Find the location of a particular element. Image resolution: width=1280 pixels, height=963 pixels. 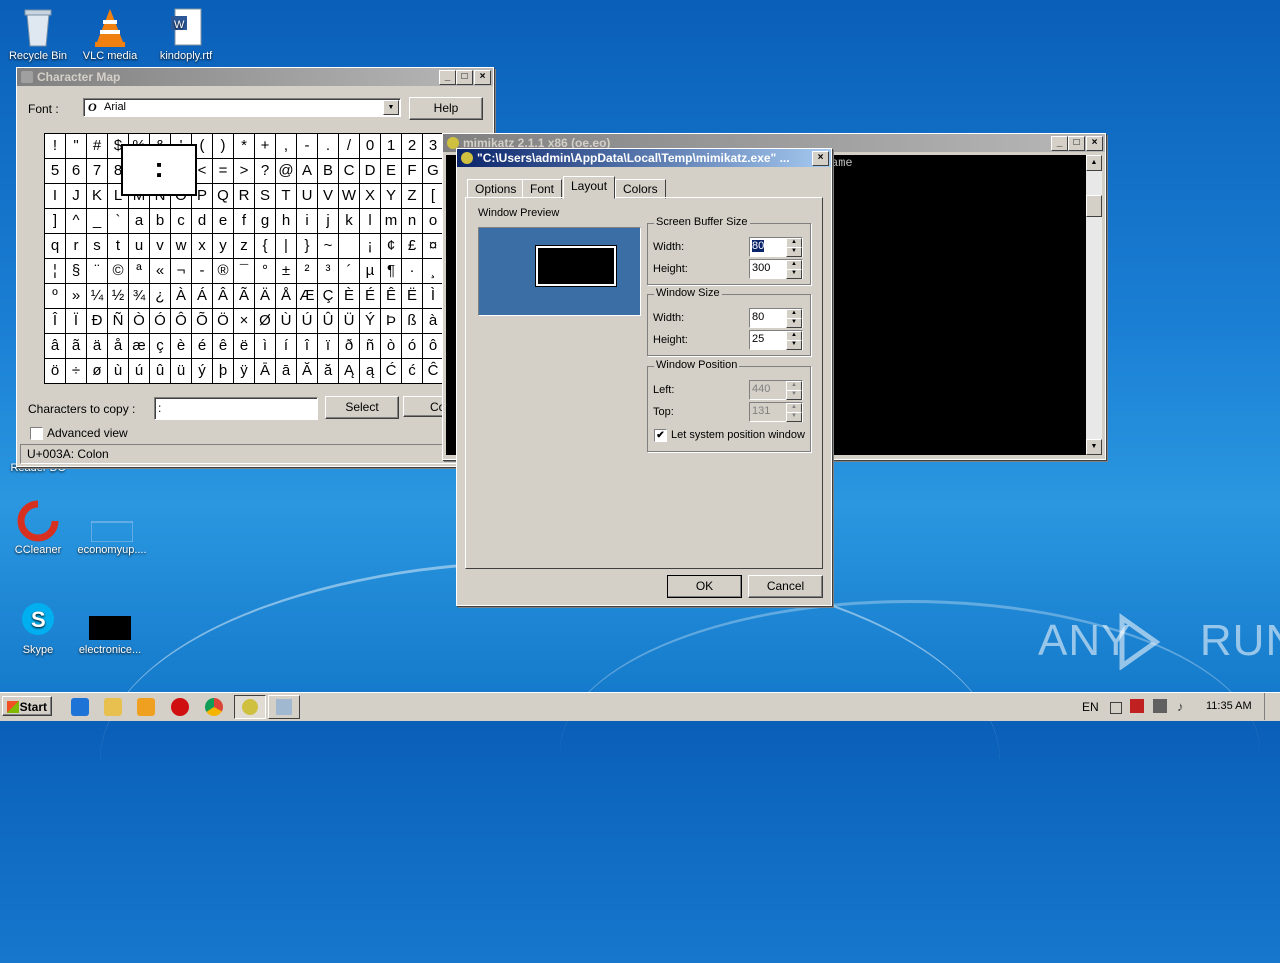

char-cell: Ă is located at coordinates (307, 371).